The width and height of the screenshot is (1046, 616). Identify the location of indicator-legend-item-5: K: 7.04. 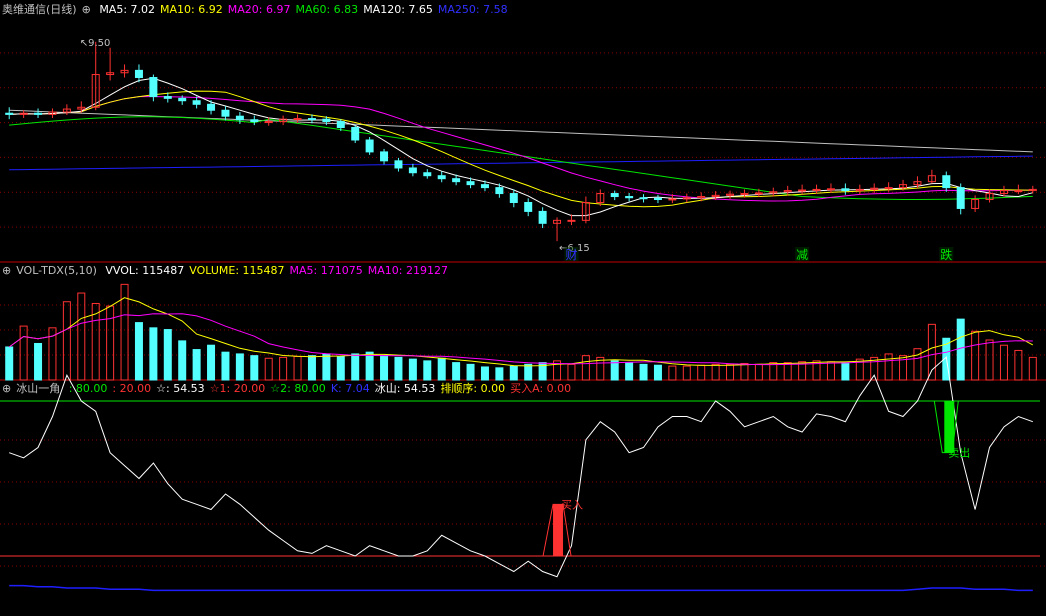
(350, 388).